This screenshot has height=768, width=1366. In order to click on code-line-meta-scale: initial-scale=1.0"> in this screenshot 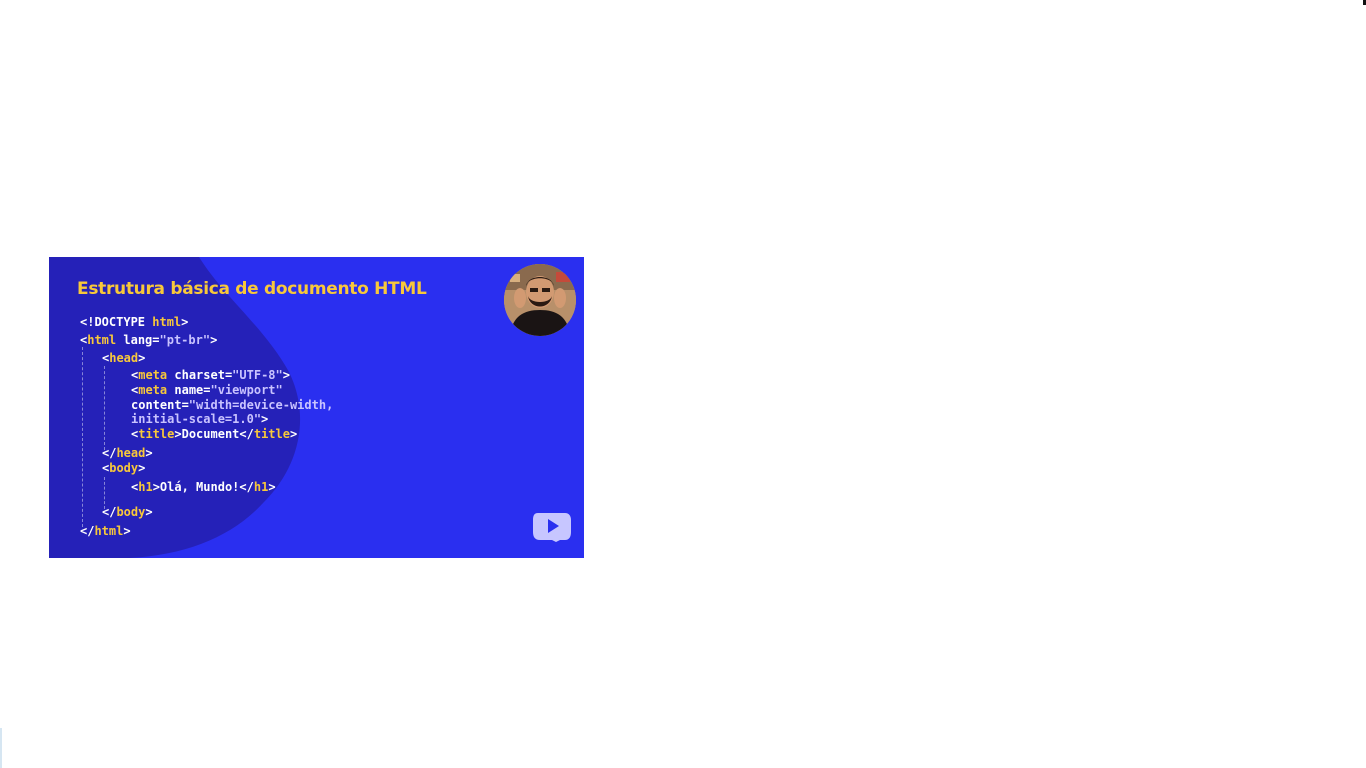, I will do `click(200, 419)`.